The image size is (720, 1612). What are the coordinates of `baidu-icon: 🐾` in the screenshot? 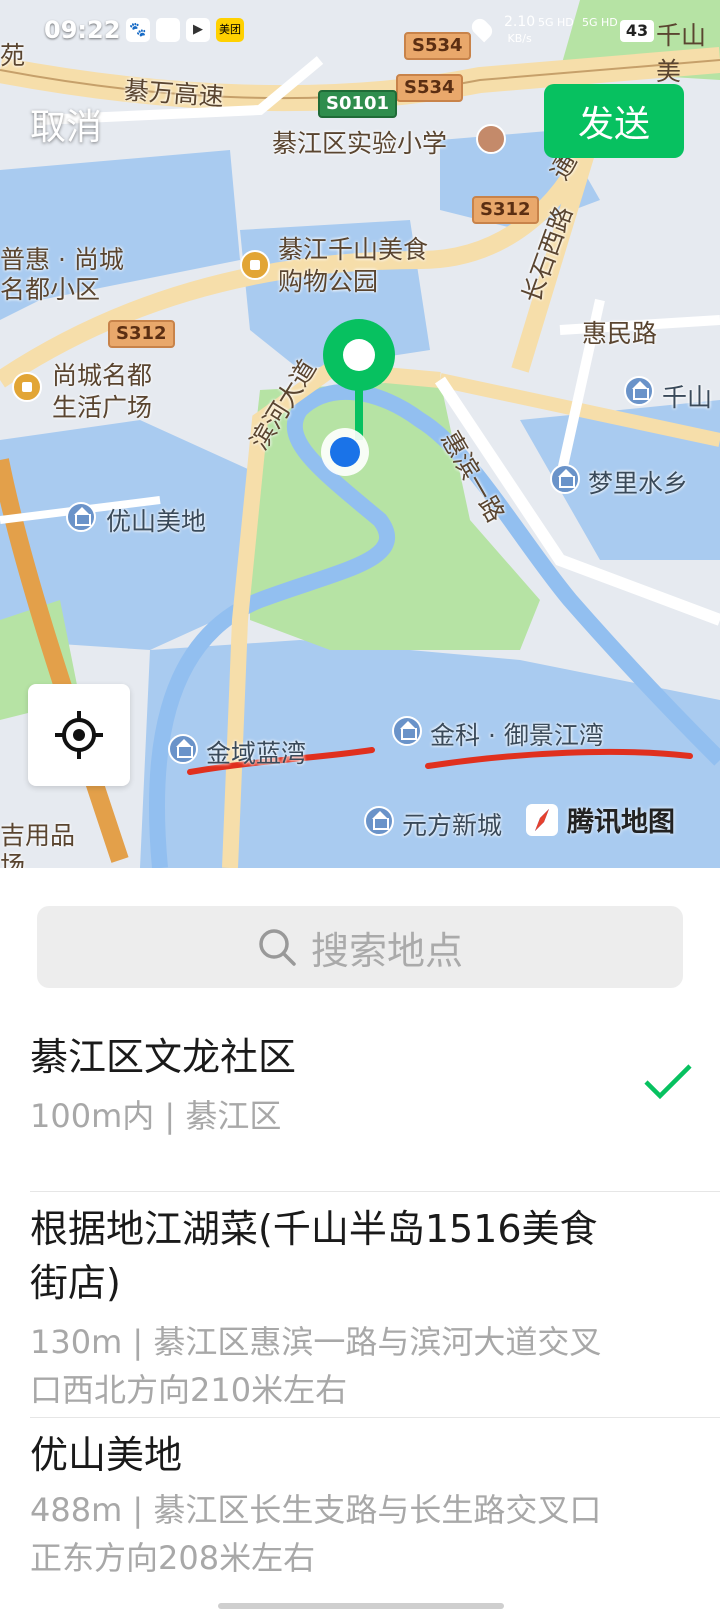 It's located at (138, 30).